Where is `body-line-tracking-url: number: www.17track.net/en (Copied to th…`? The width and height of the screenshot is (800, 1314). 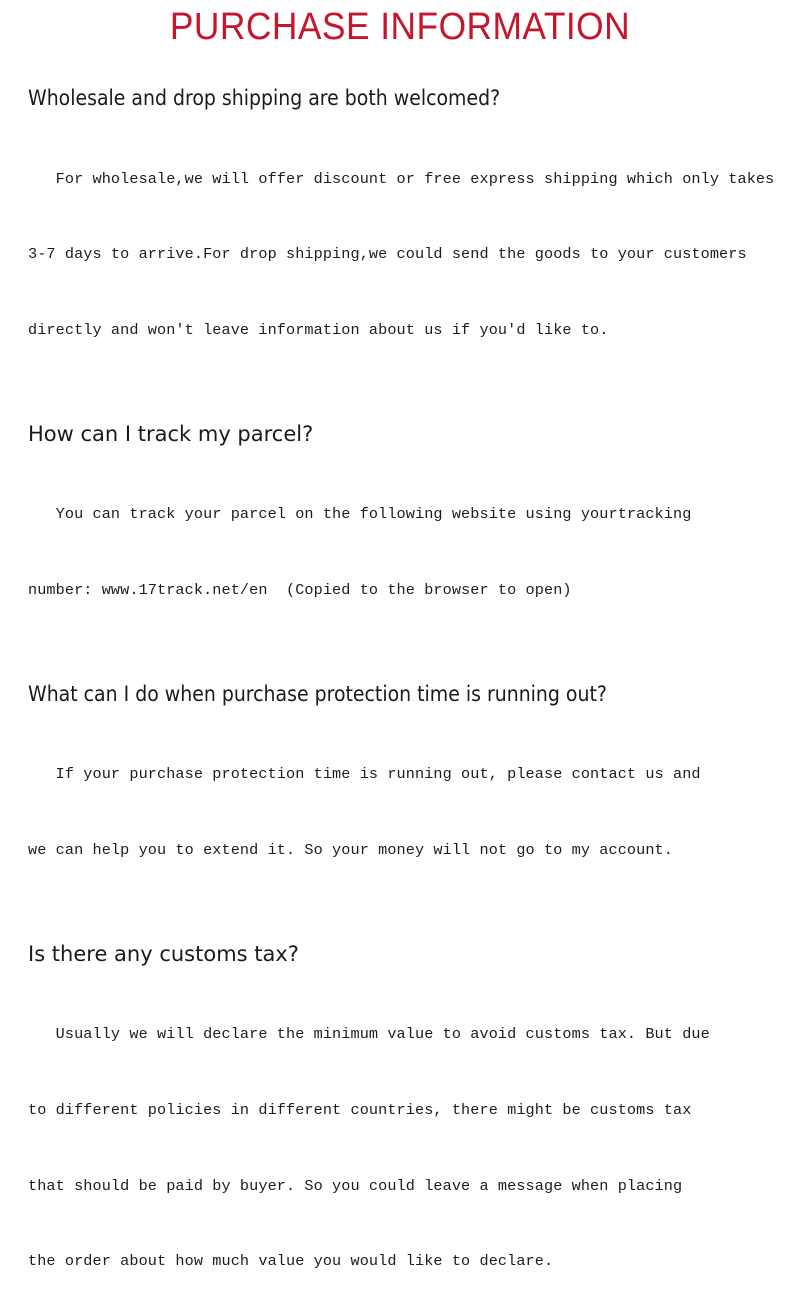 body-line-tracking-url: number: www.17track.net/en (Copied to th… is located at coordinates (300, 590).